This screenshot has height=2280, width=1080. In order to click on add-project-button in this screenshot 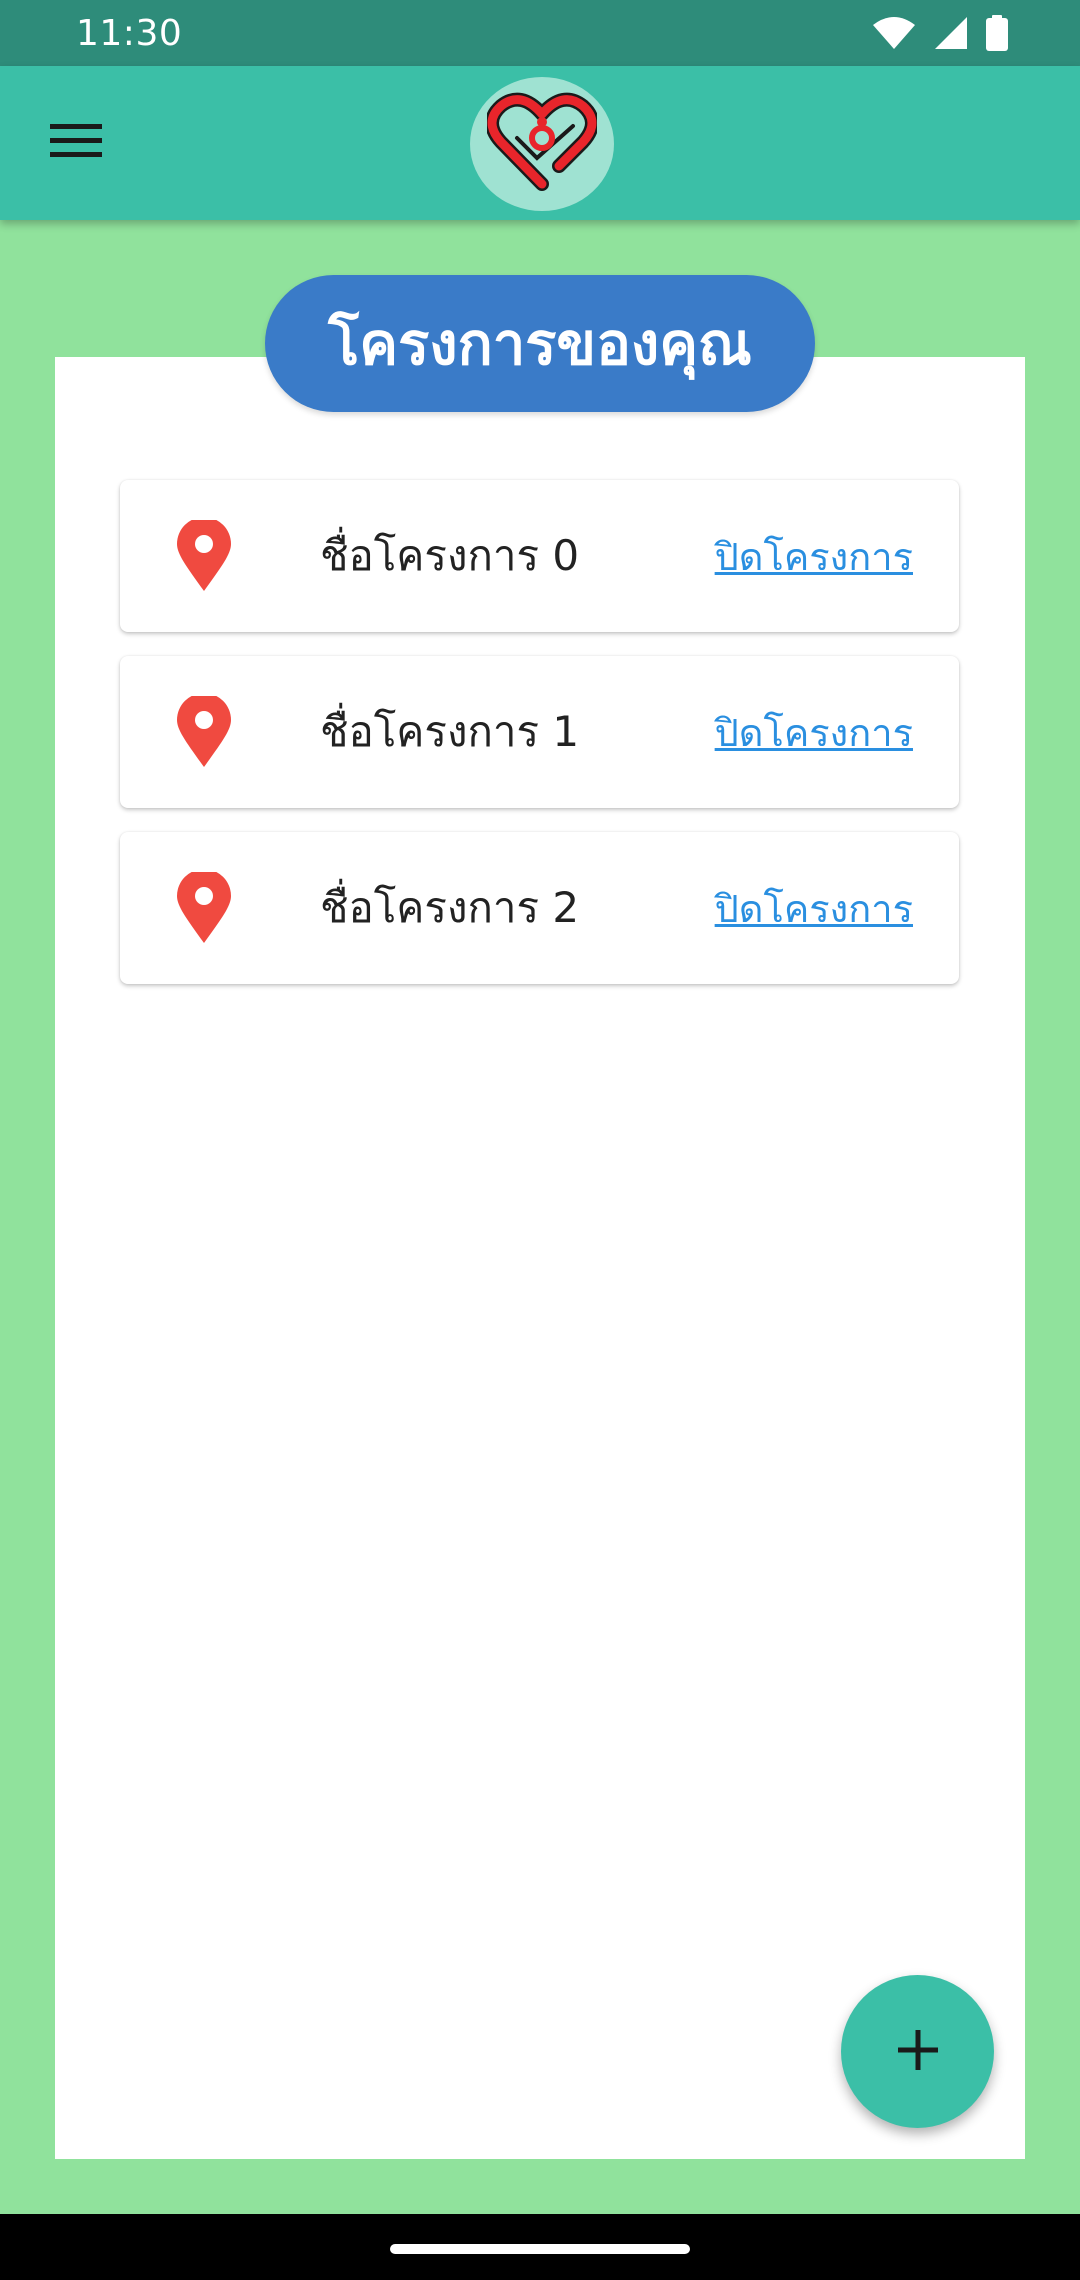, I will do `click(917, 2051)`.